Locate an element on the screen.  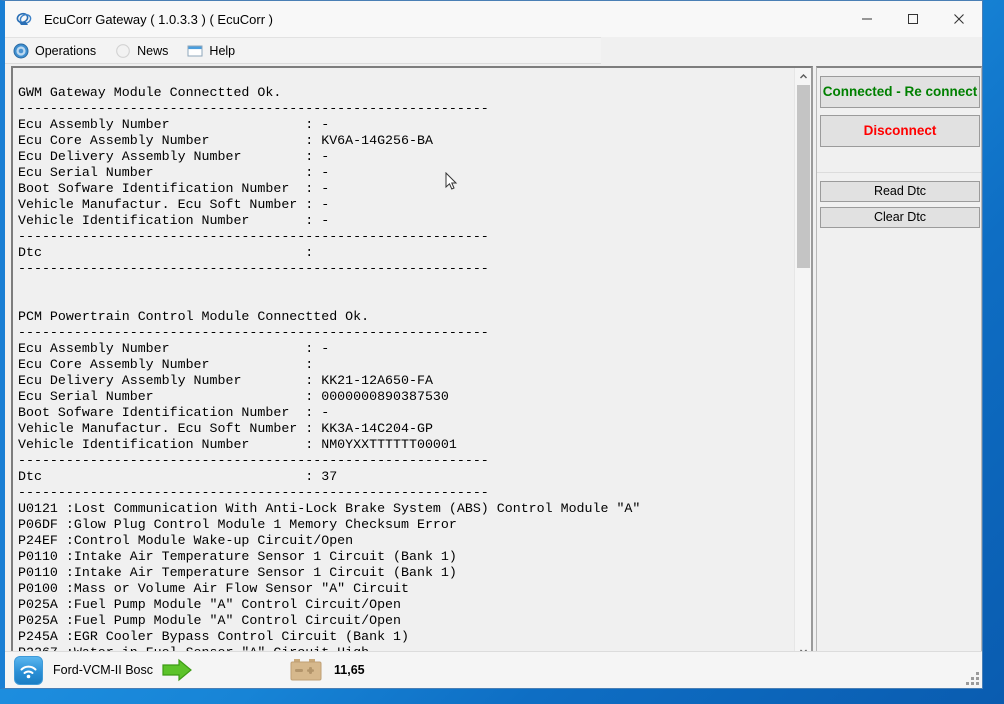
window-title: EcuCorr Gateway ( 1.0.3.3 ) ( EcuCorr ) is located at coordinates (159, 19).